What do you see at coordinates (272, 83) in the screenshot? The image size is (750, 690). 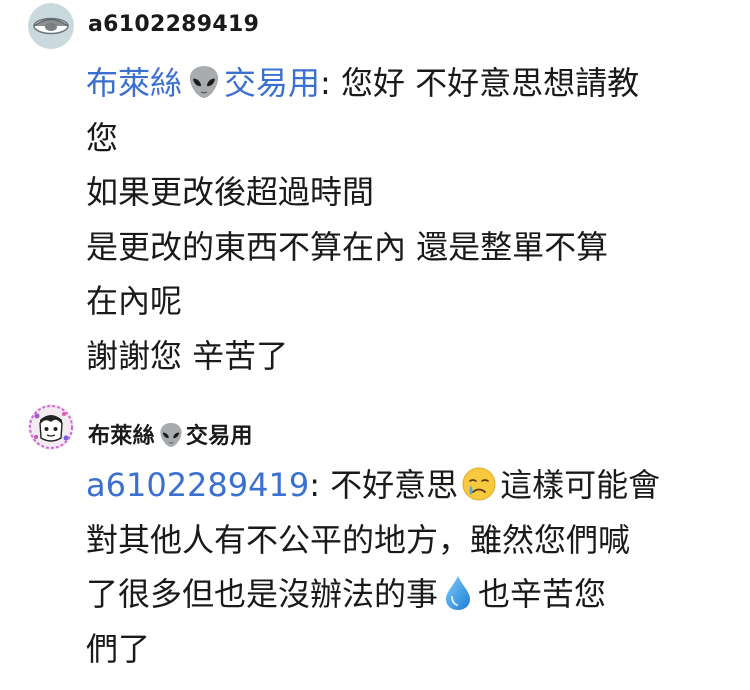 I see `mention-suffix: 交易用` at bounding box center [272, 83].